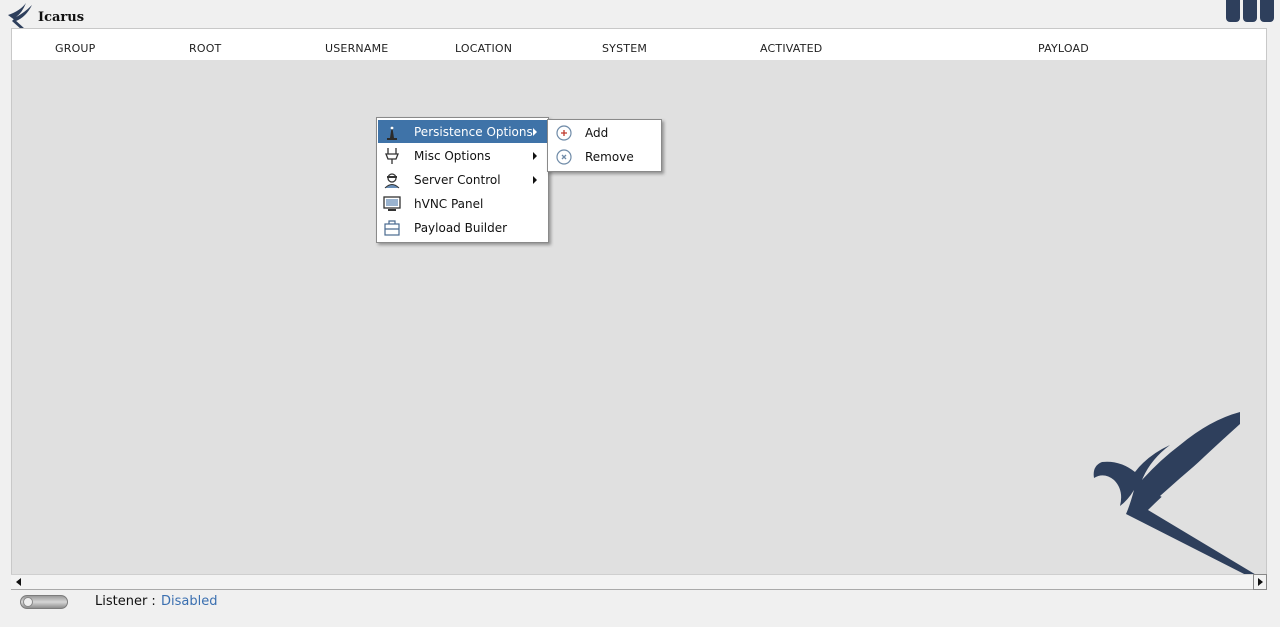 The width and height of the screenshot is (1280, 627). What do you see at coordinates (597, 133) in the screenshot?
I see `submenu-item-label: Add` at bounding box center [597, 133].